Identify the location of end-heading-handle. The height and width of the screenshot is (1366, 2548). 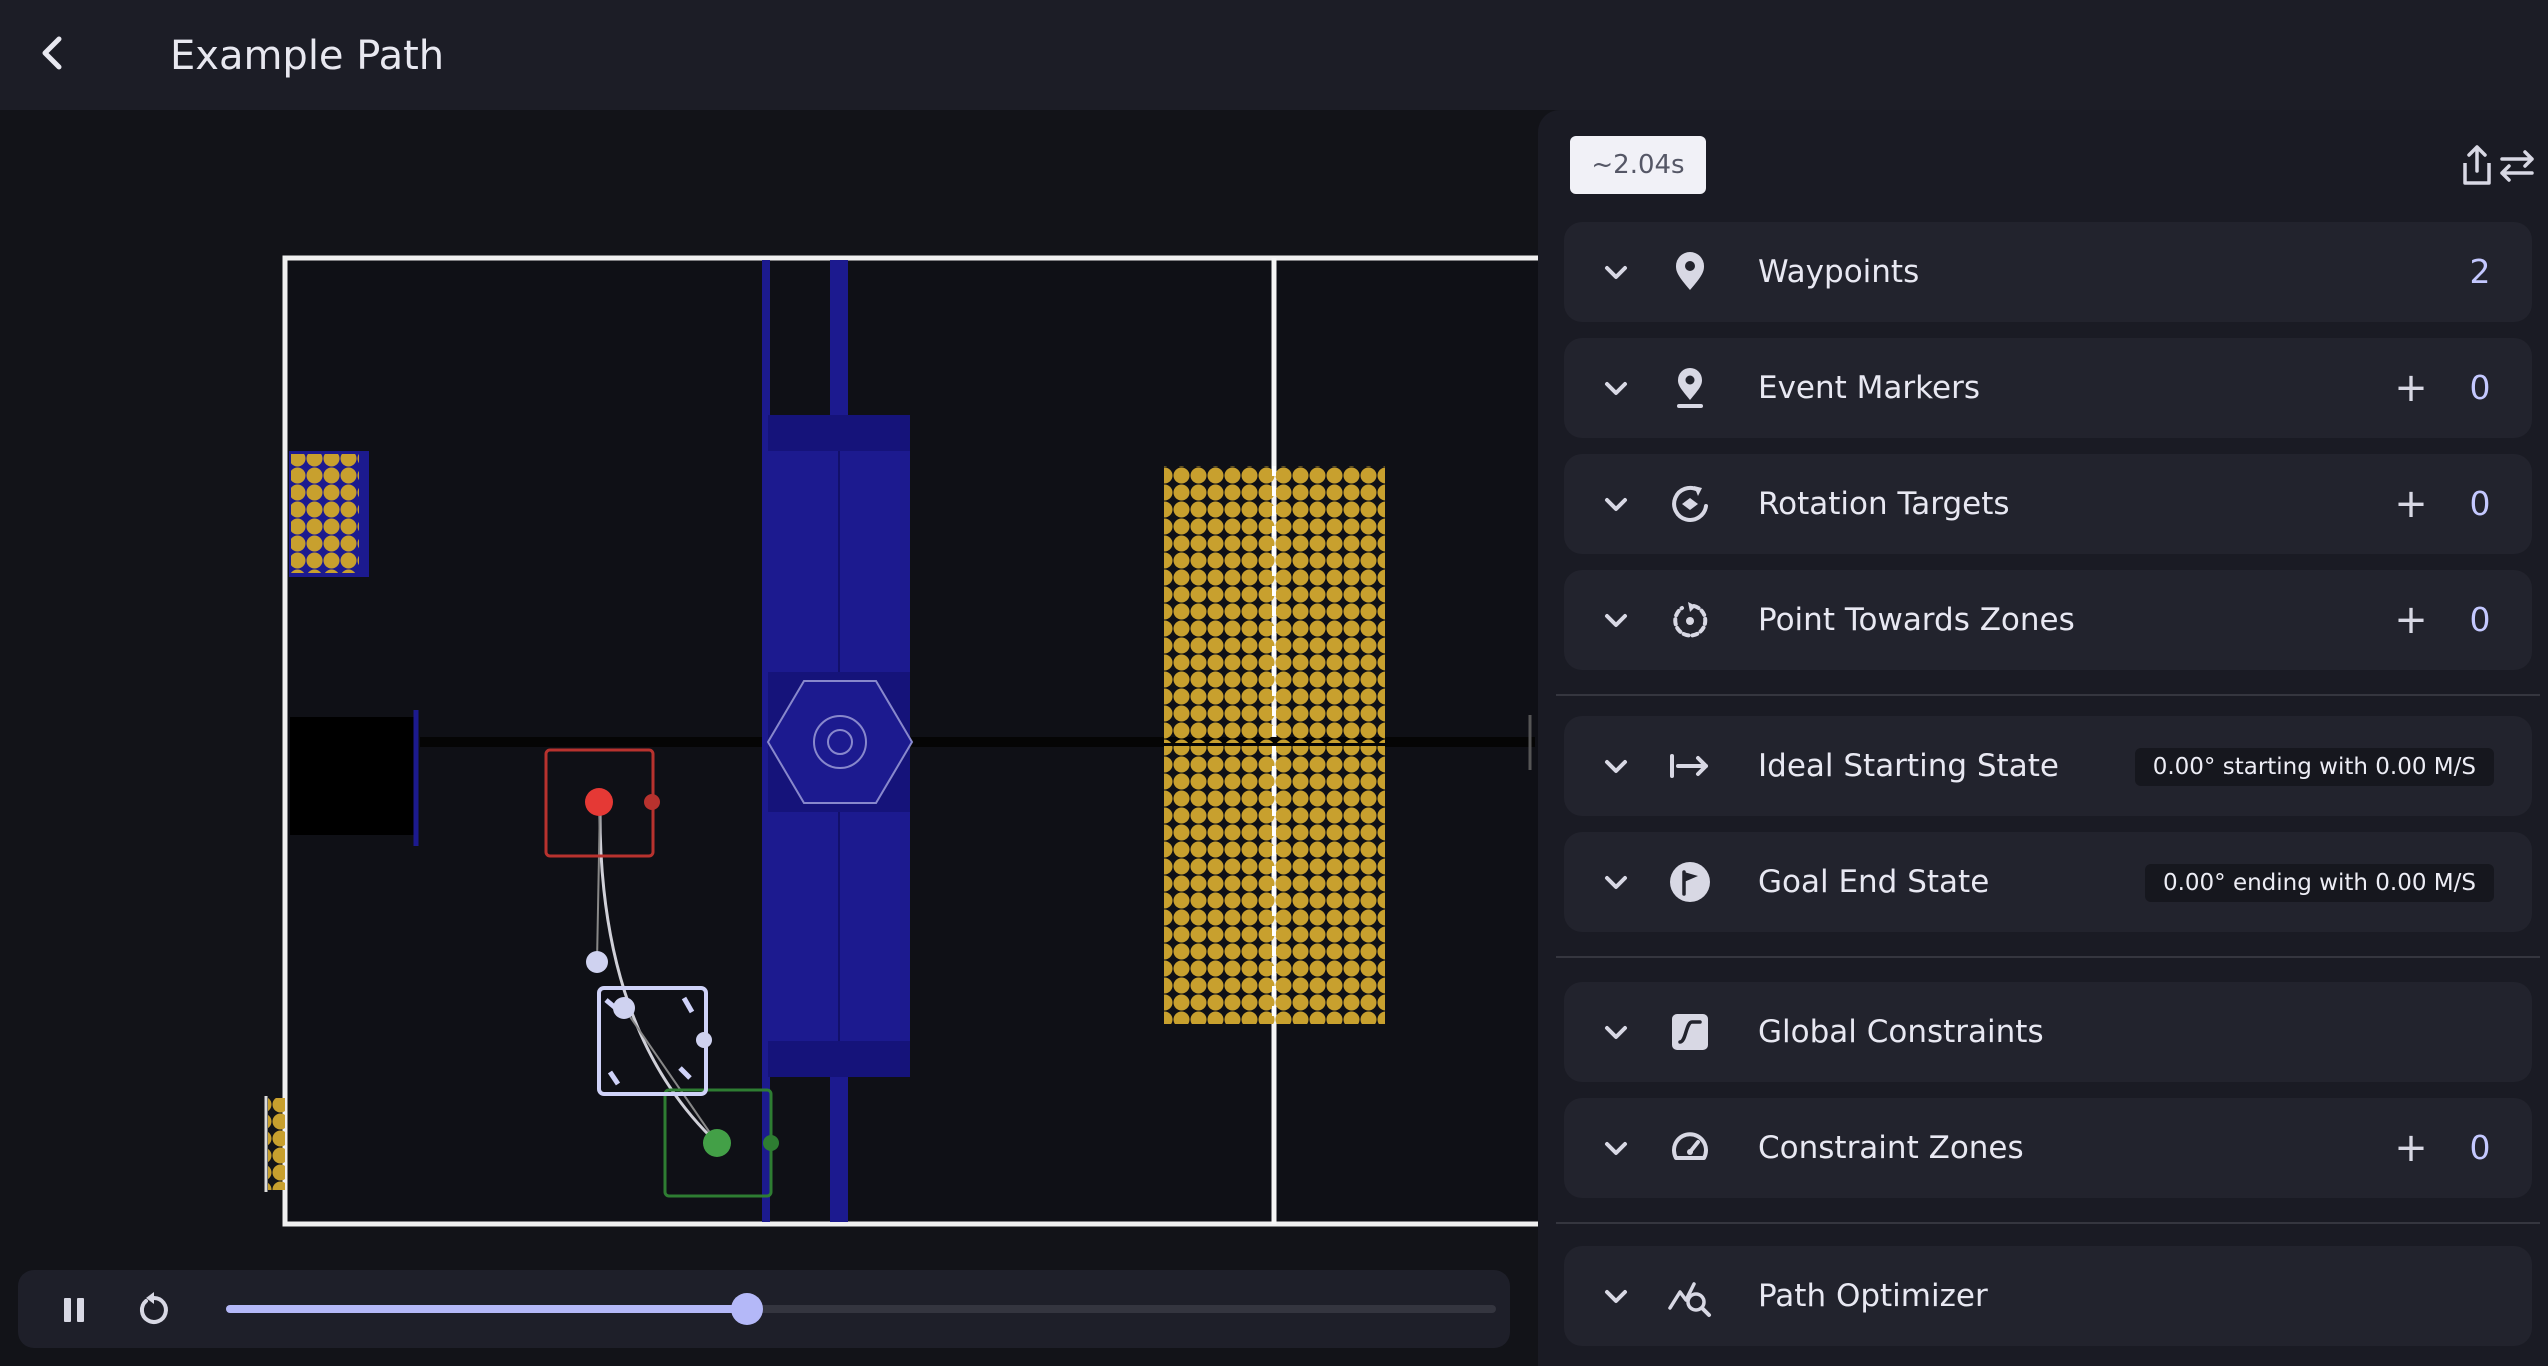
(771, 1143).